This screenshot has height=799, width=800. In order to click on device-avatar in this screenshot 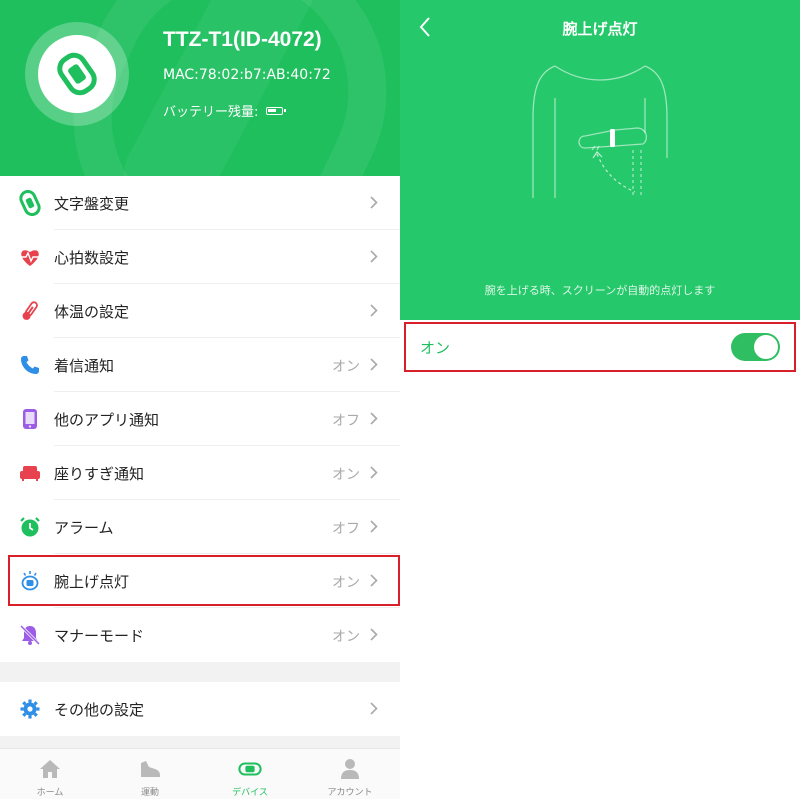, I will do `click(77, 74)`.